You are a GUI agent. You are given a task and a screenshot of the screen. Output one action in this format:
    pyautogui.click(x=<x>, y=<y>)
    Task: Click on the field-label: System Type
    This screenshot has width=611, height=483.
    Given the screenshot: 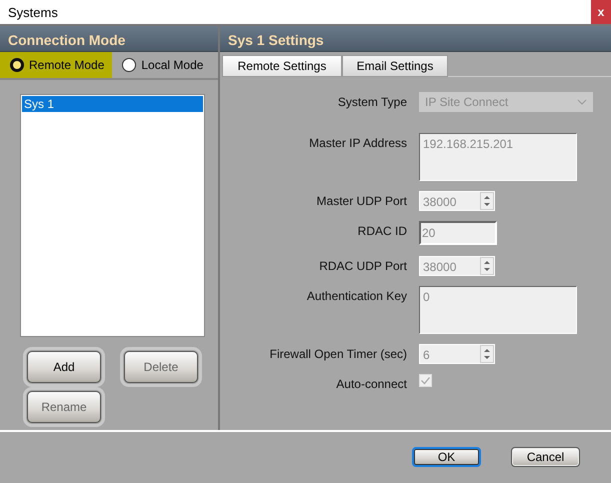 What is the action you would take?
    pyautogui.click(x=372, y=101)
    